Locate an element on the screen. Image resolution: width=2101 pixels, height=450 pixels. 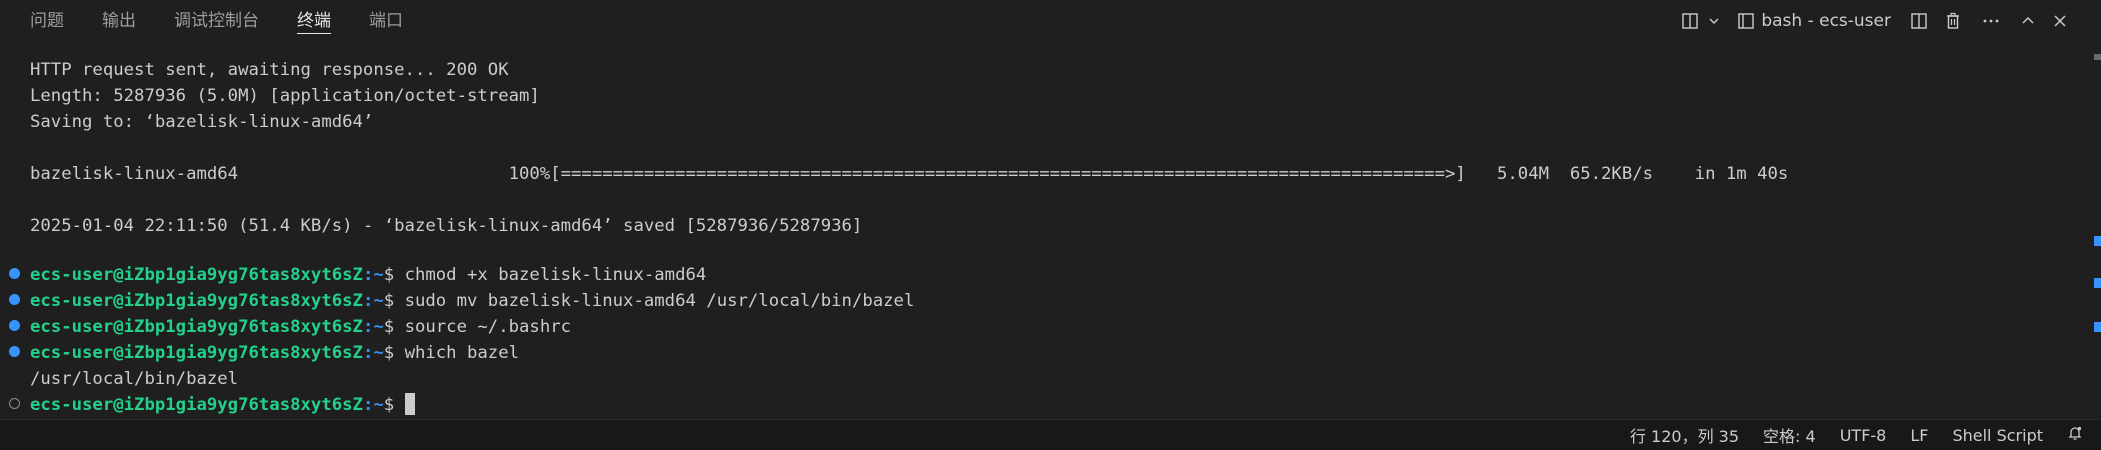
panel-header: 问题 输出 调试控制台 终端 端口 bash - ecs-user is located at coordinates (1050, 21).